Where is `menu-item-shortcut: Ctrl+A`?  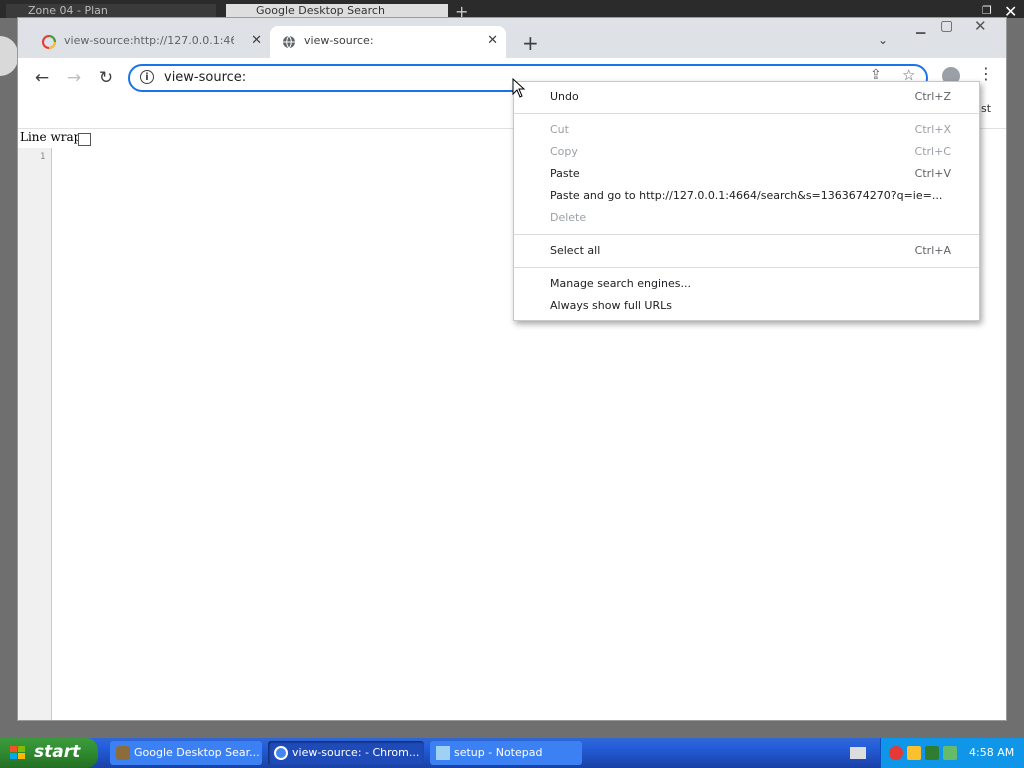 menu-item-shortcut: Ctrl+A is located at coordinates (932, 250).